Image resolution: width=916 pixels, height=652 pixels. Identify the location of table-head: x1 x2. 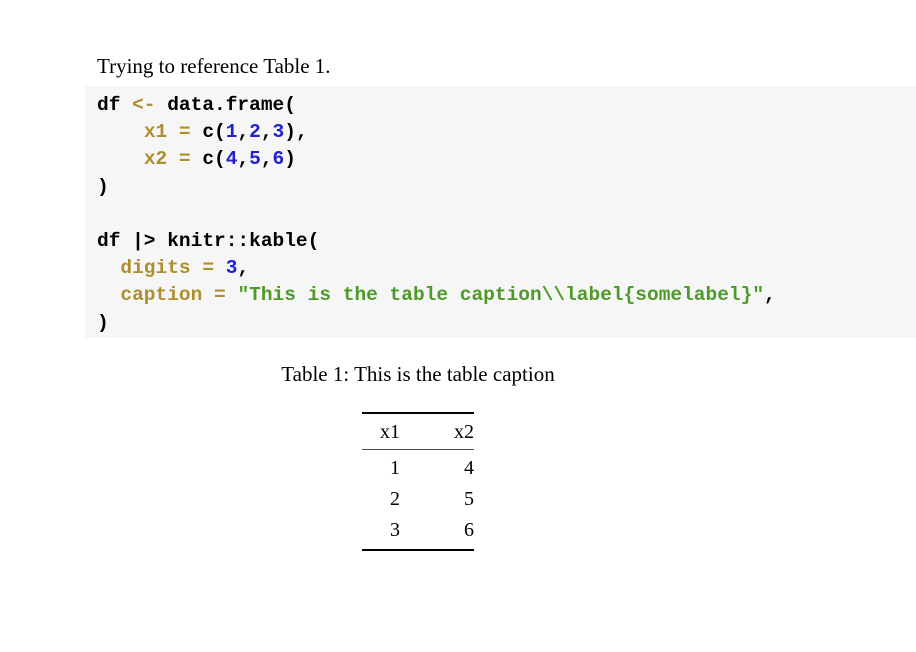
(418, 431).